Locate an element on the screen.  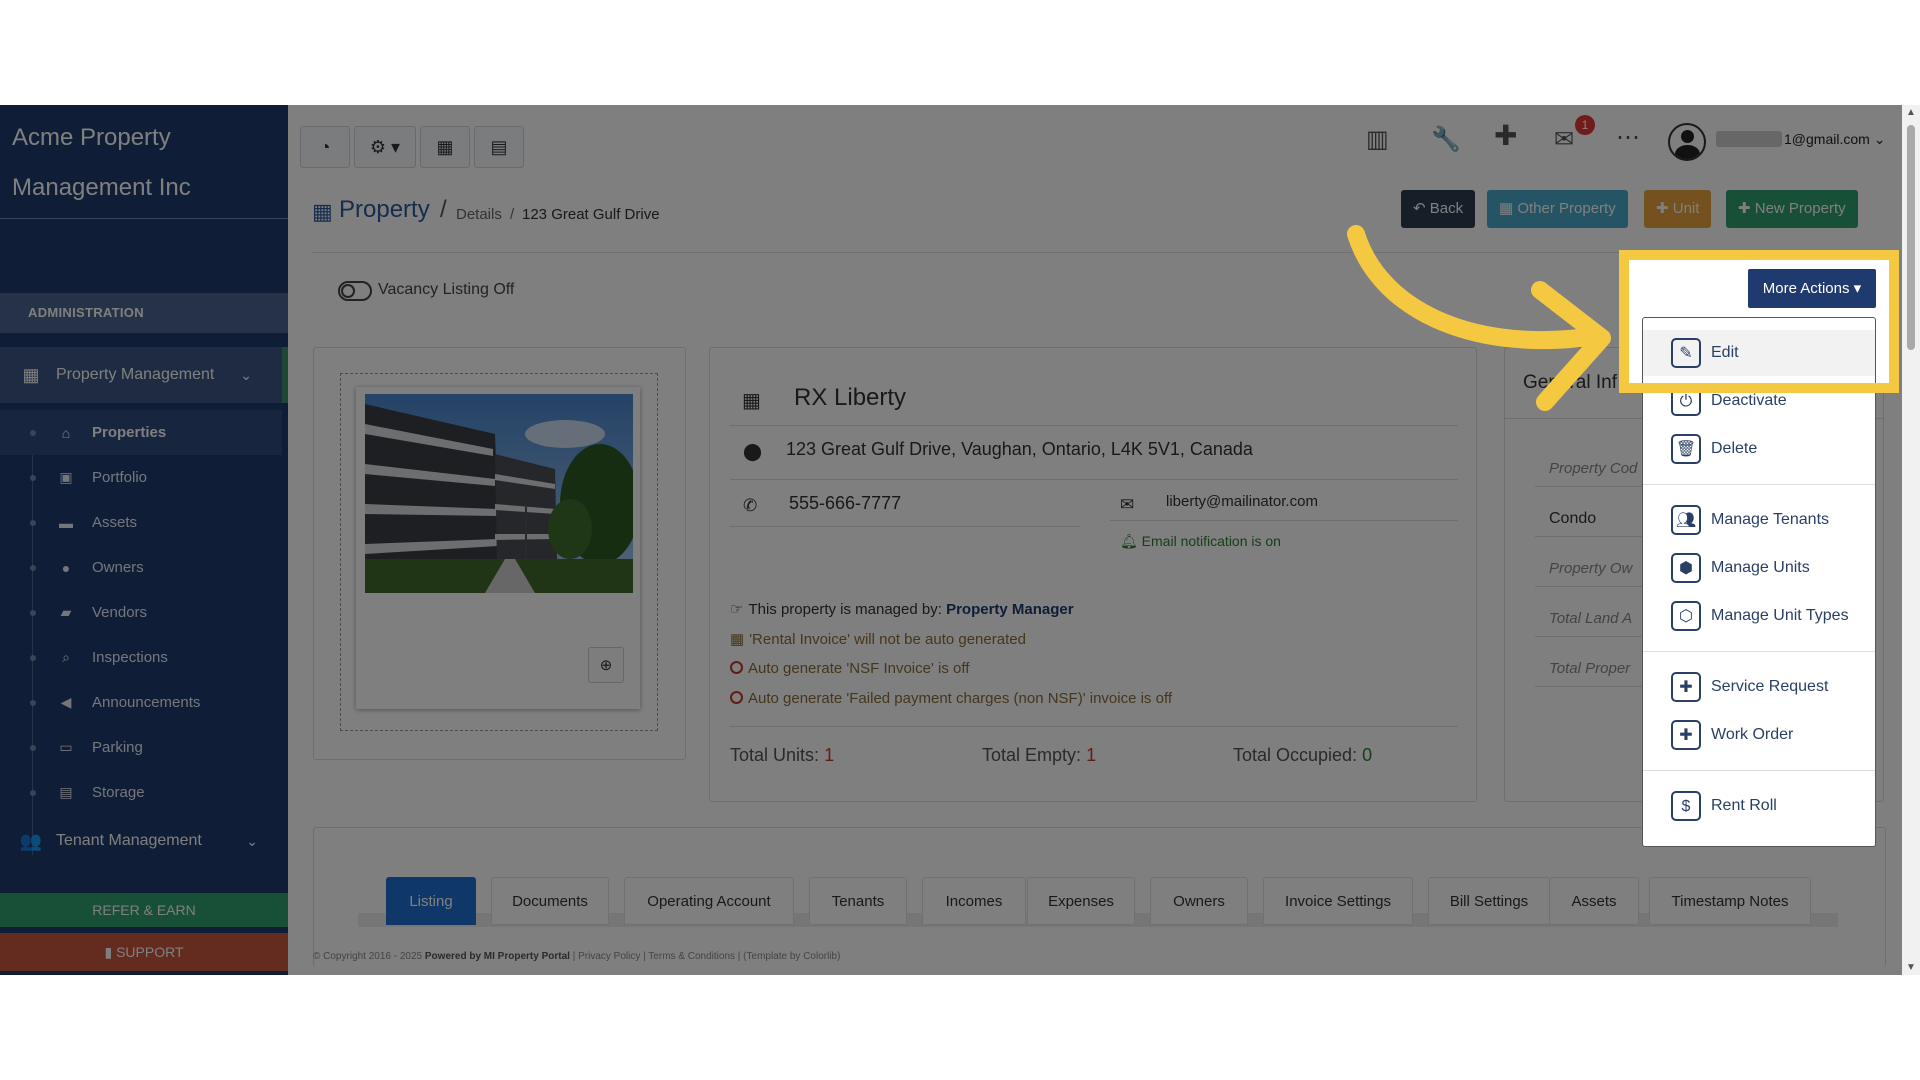
menu-item-deactivate: ⏻ Deactivate is located at coordinates (1759, 401).